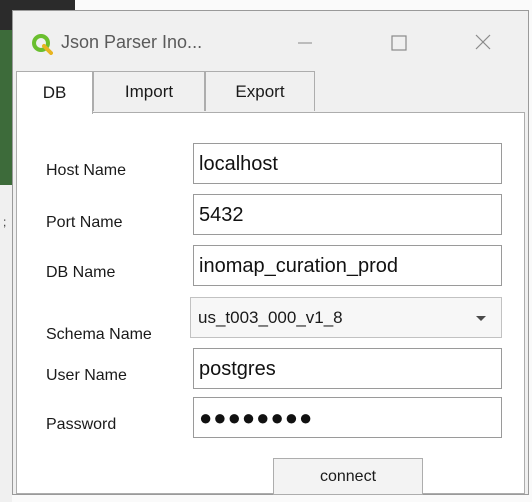 The image size is (532, 502). Describe the element at coordinates (483, 43) in the screenshot. I see `close-icon` at that location.